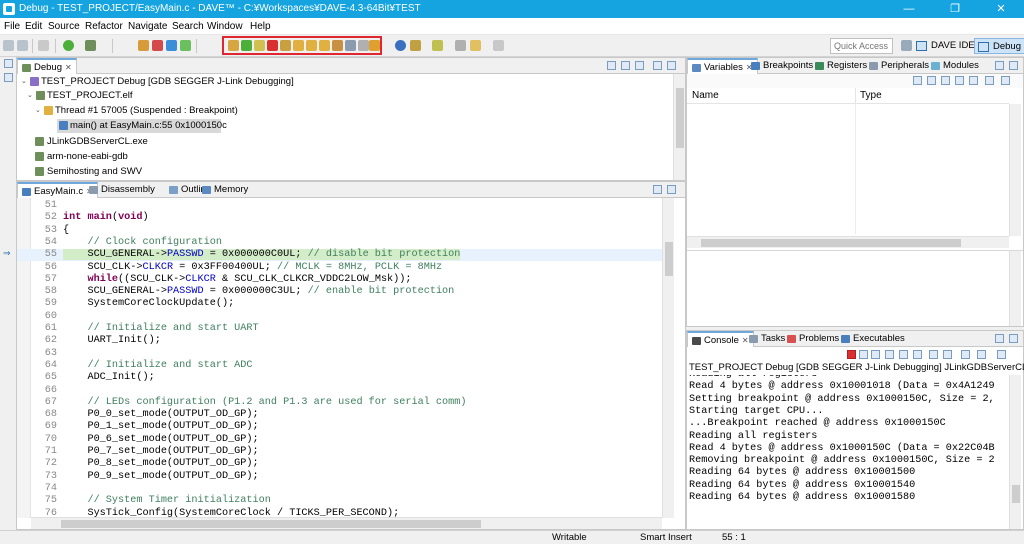 The width and height of the screenshot is (1024, 544). I want to click on clear-console-icon, so click(889, 354).